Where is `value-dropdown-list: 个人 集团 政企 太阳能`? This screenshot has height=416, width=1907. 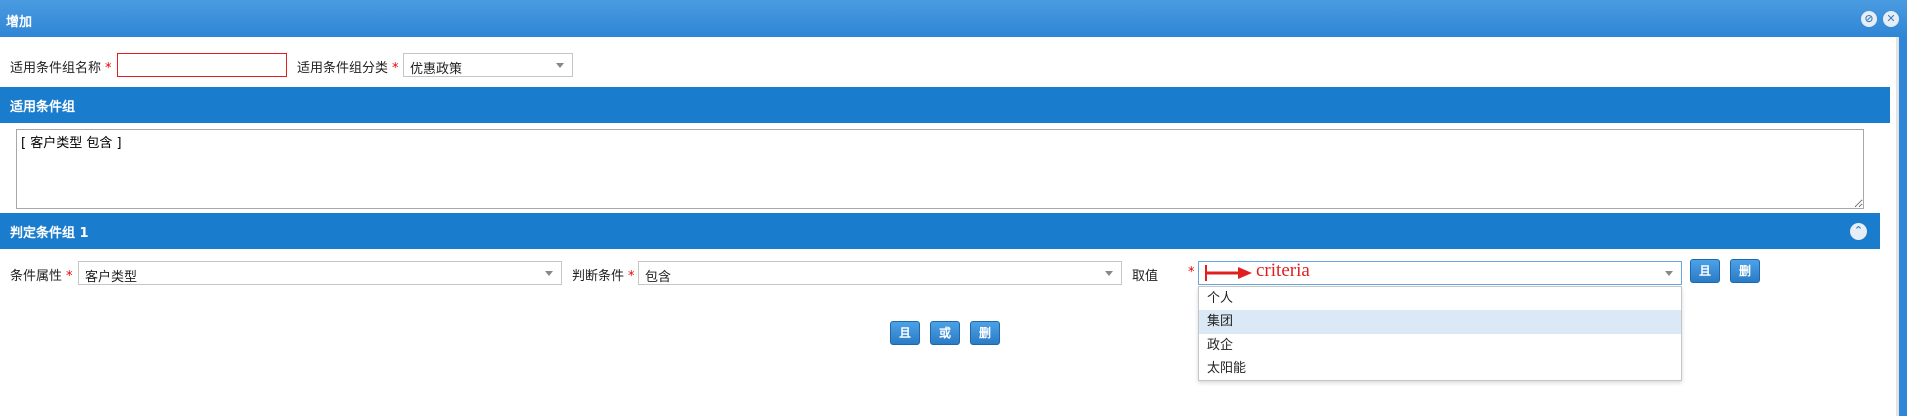 value-dropdown-list: 个人 集团 政企 太阳能 is located at coordinates (1440, 333).